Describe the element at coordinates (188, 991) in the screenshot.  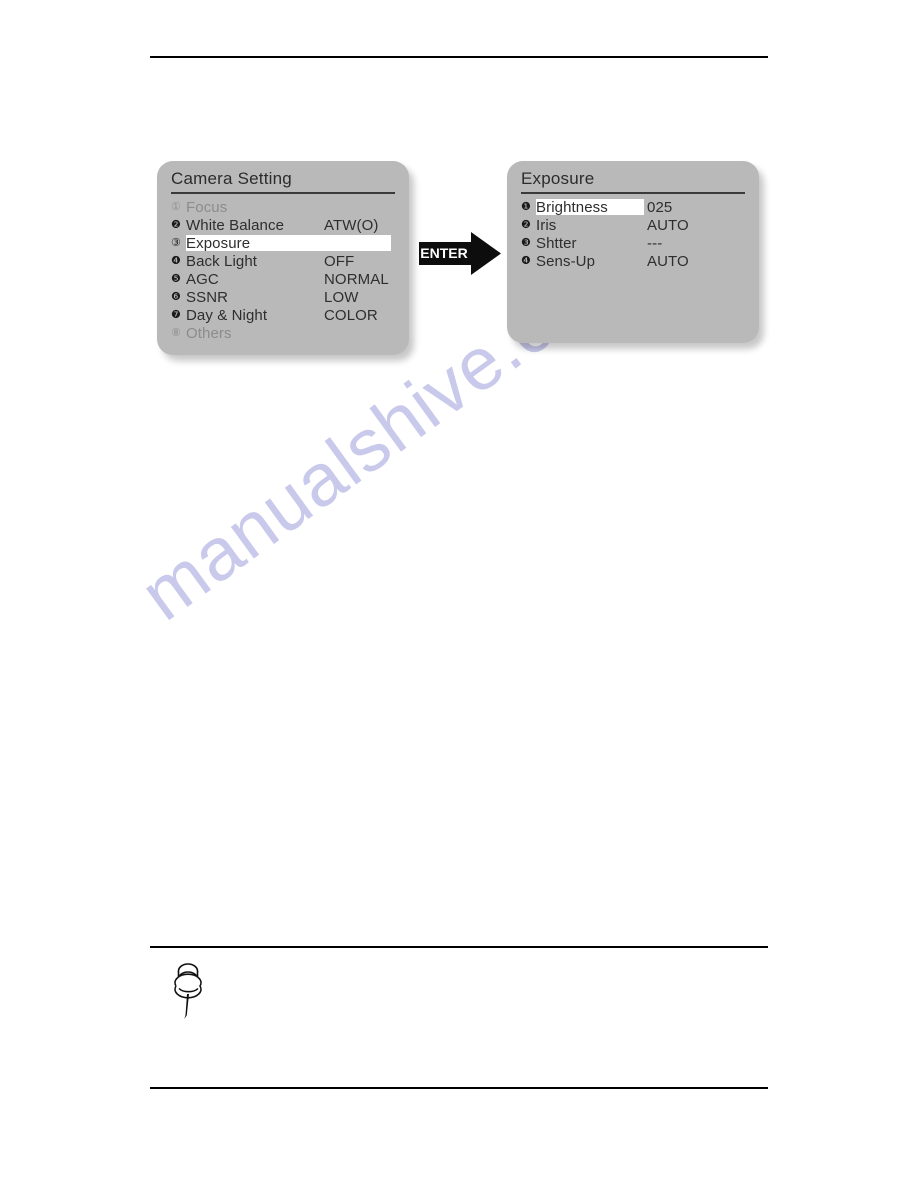
I see `pushpin-icon` at that location.